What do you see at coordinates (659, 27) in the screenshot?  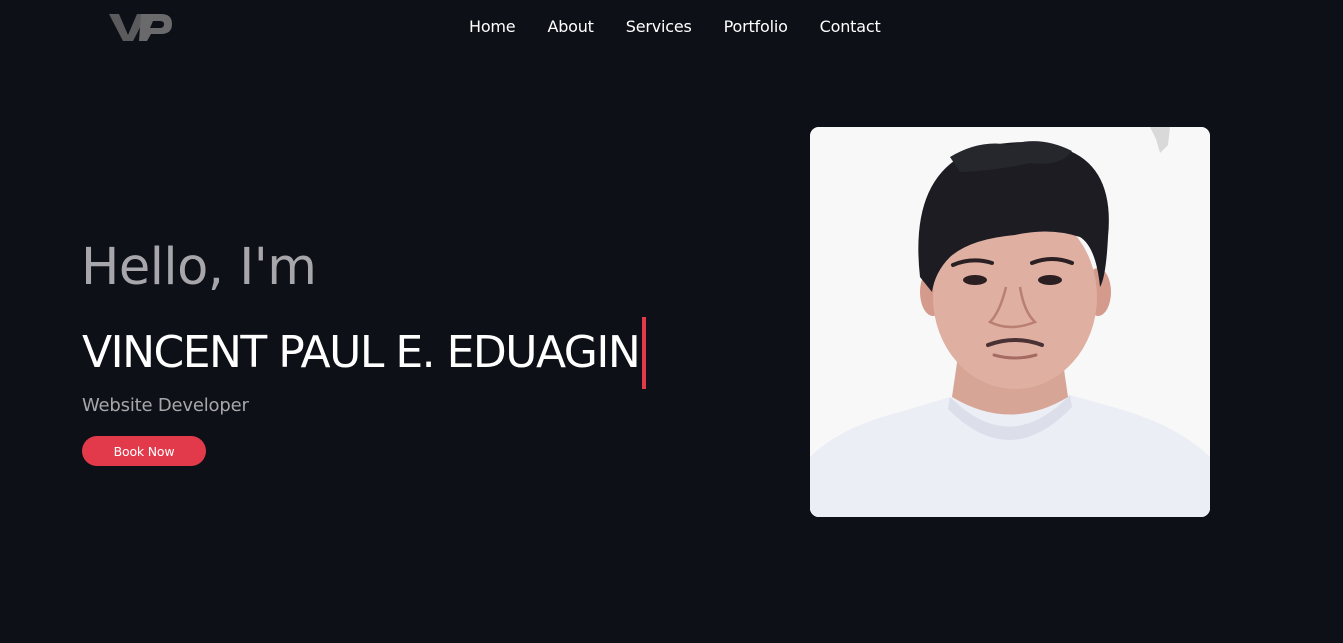 I see `nav-services-link: Services` at bounding box center [659, 27].